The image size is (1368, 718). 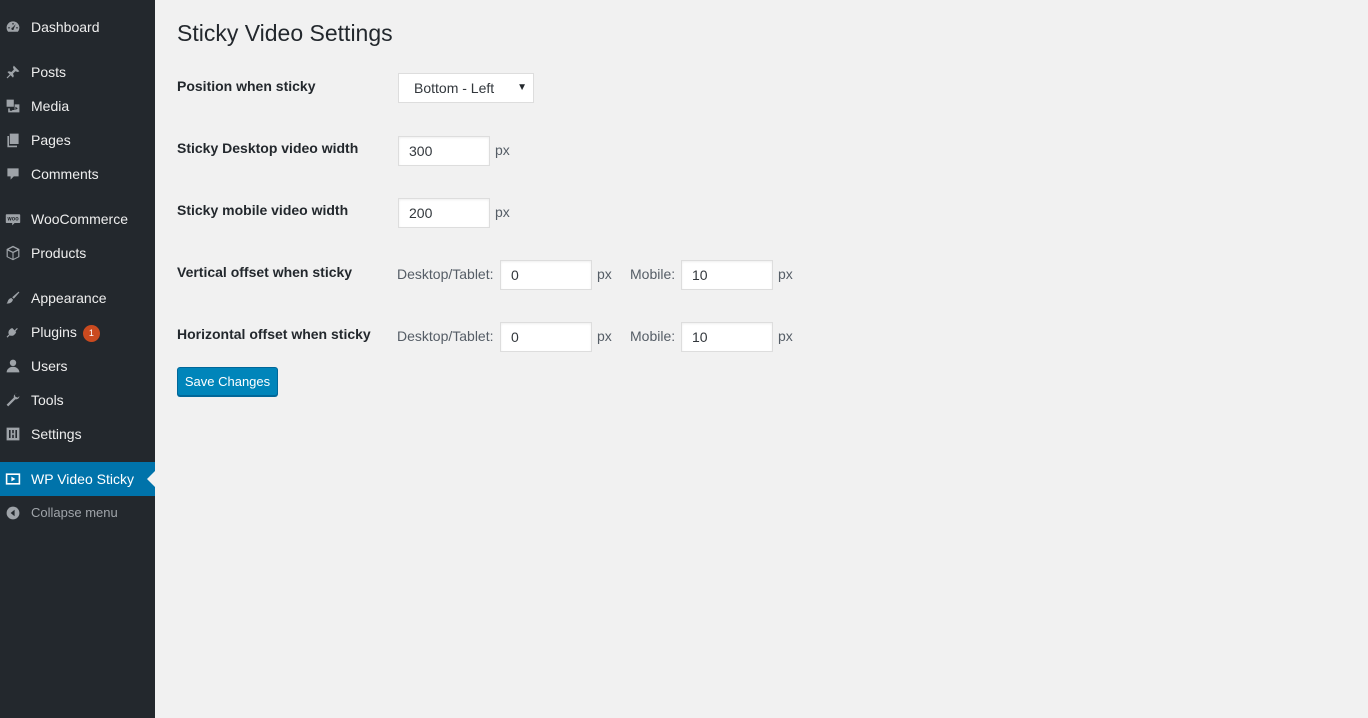 I want to click on position-label: Position when sticky, so click(x=246, y=86).